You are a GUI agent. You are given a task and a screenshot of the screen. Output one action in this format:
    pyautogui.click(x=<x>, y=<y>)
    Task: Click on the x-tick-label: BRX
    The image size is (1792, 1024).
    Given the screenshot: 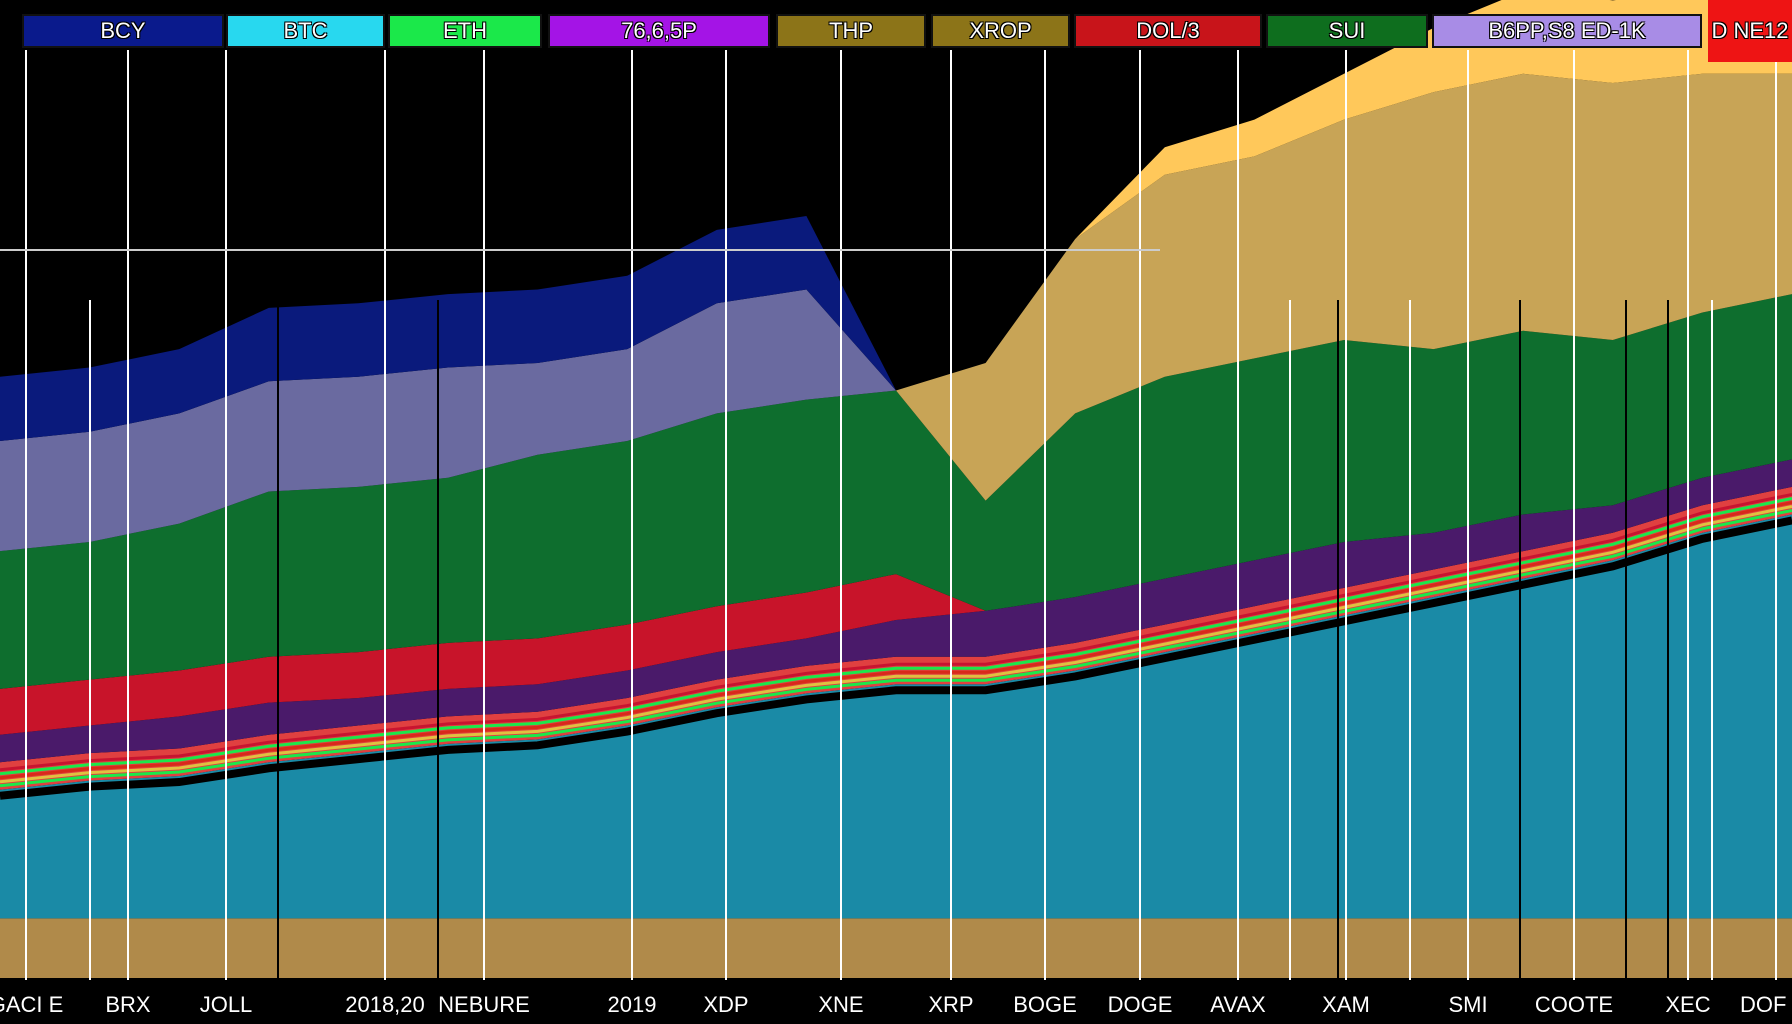 What is the action you would take?
    pyautogui.click(x=128, y=1004)
    